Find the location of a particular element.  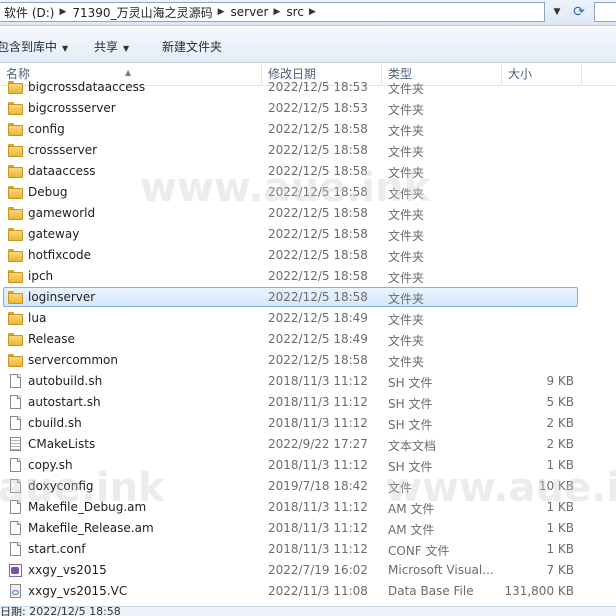

file-row: cbuild.sh 2018/11/3 11:12 SH 文件 2 KB is located at coordinates (308, 423).